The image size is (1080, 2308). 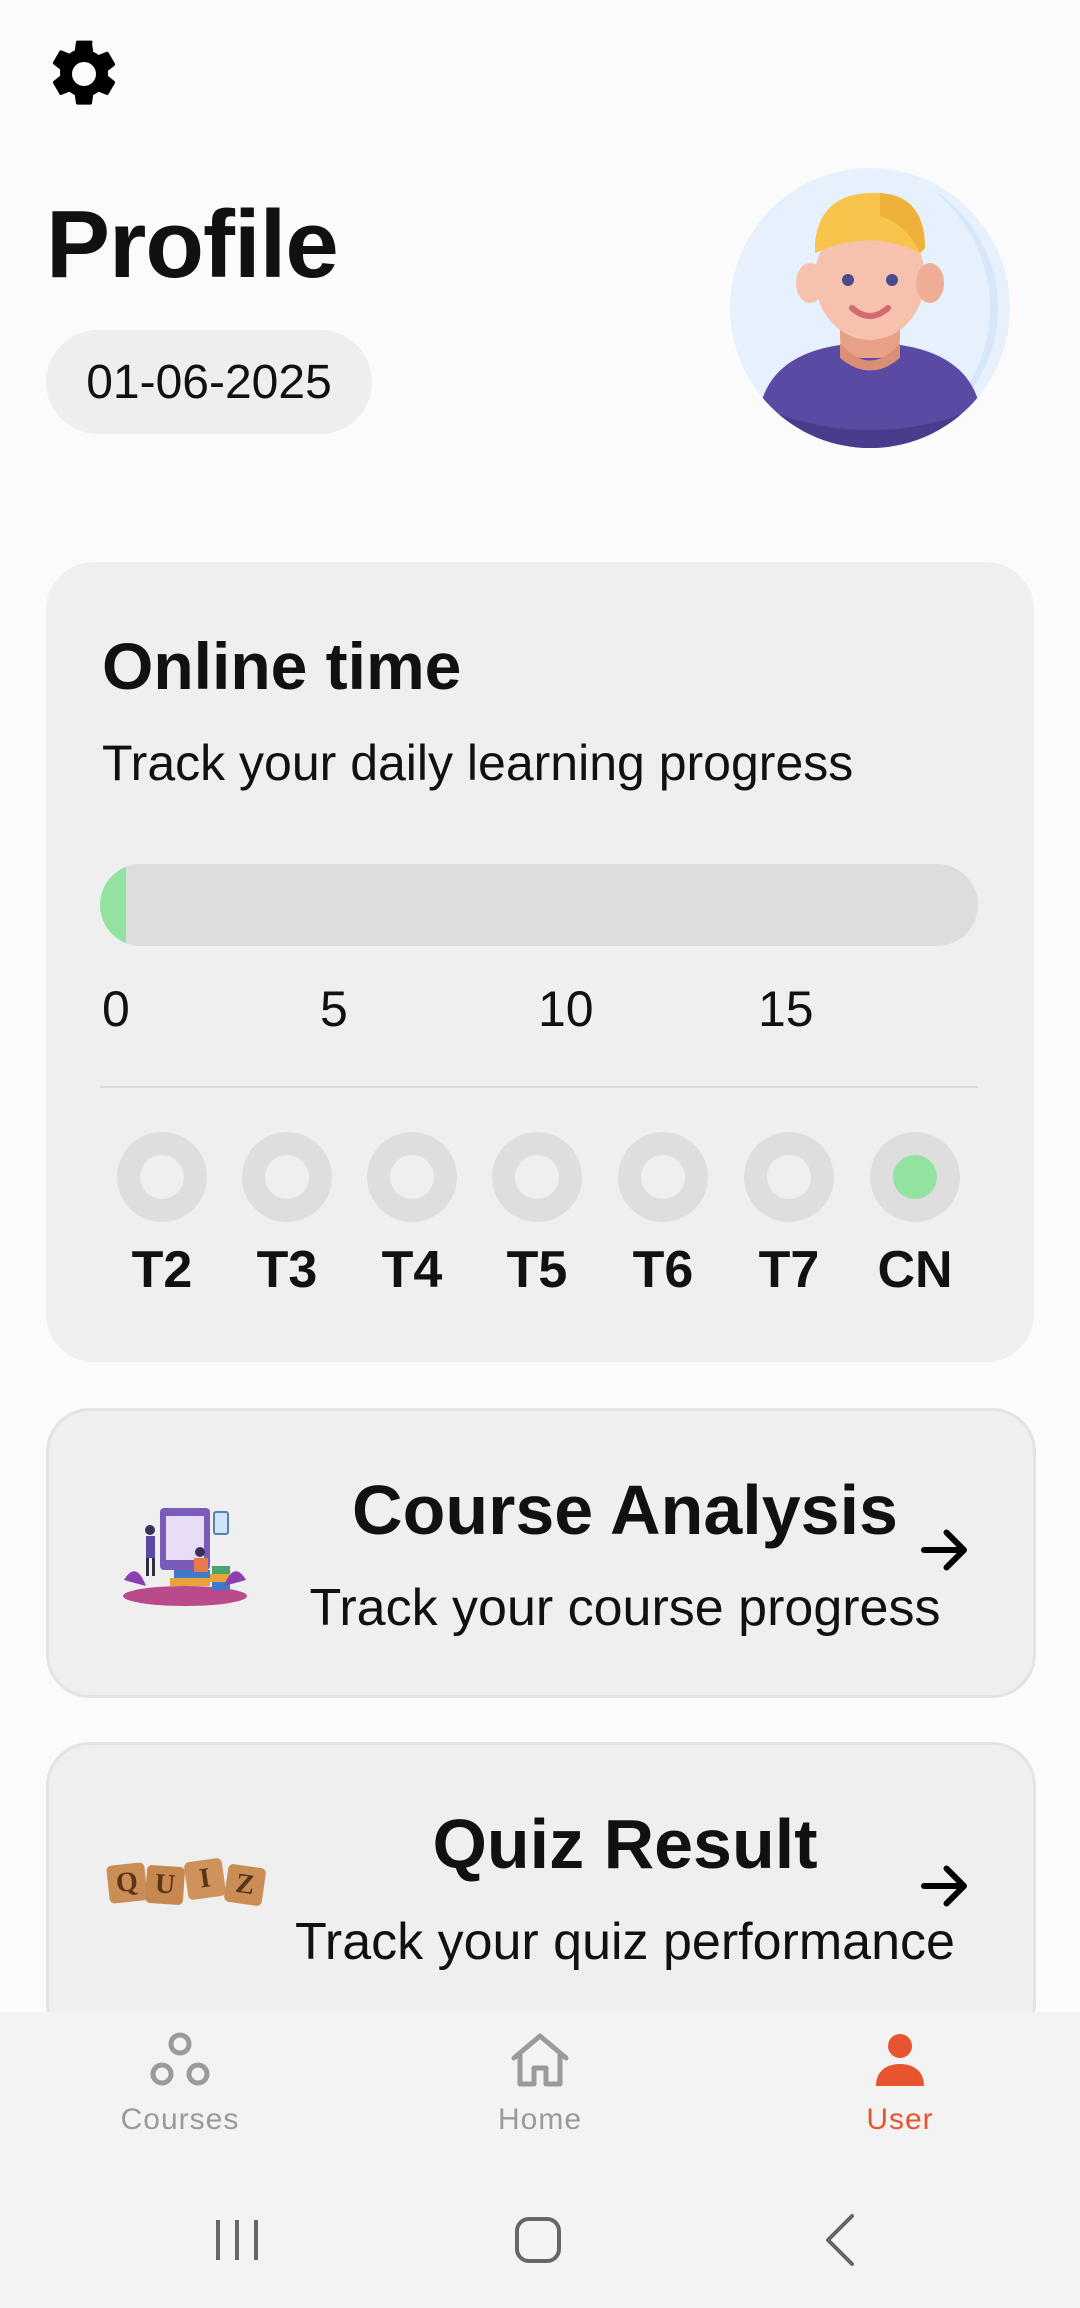 What do you see at coordinates (625, 1510) in the screenshot?
I see `course-analysis-title: Course Analysis` at bounding box center [625, 1510].